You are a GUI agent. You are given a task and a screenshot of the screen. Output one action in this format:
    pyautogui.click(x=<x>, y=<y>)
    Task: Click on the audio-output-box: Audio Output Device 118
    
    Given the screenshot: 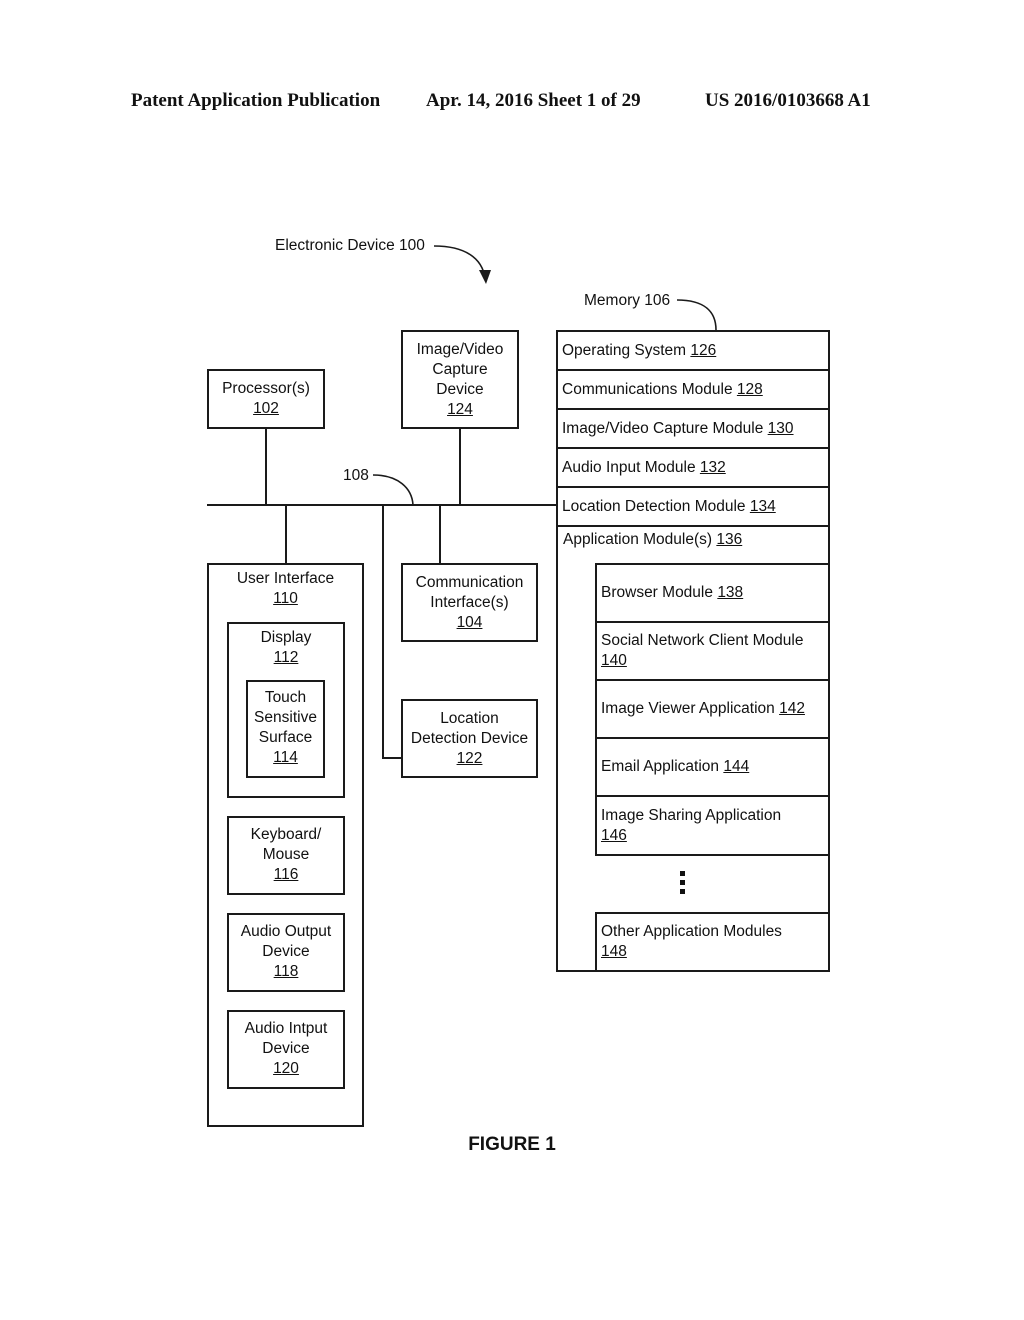 What is the action you would take?
    pyautogui.click(x=286, y=952)
    